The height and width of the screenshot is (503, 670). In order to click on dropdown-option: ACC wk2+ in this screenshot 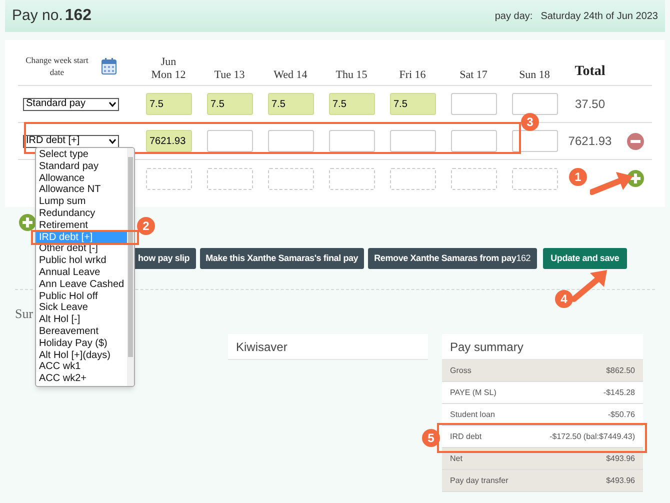, I will do `click(82, 379)`.